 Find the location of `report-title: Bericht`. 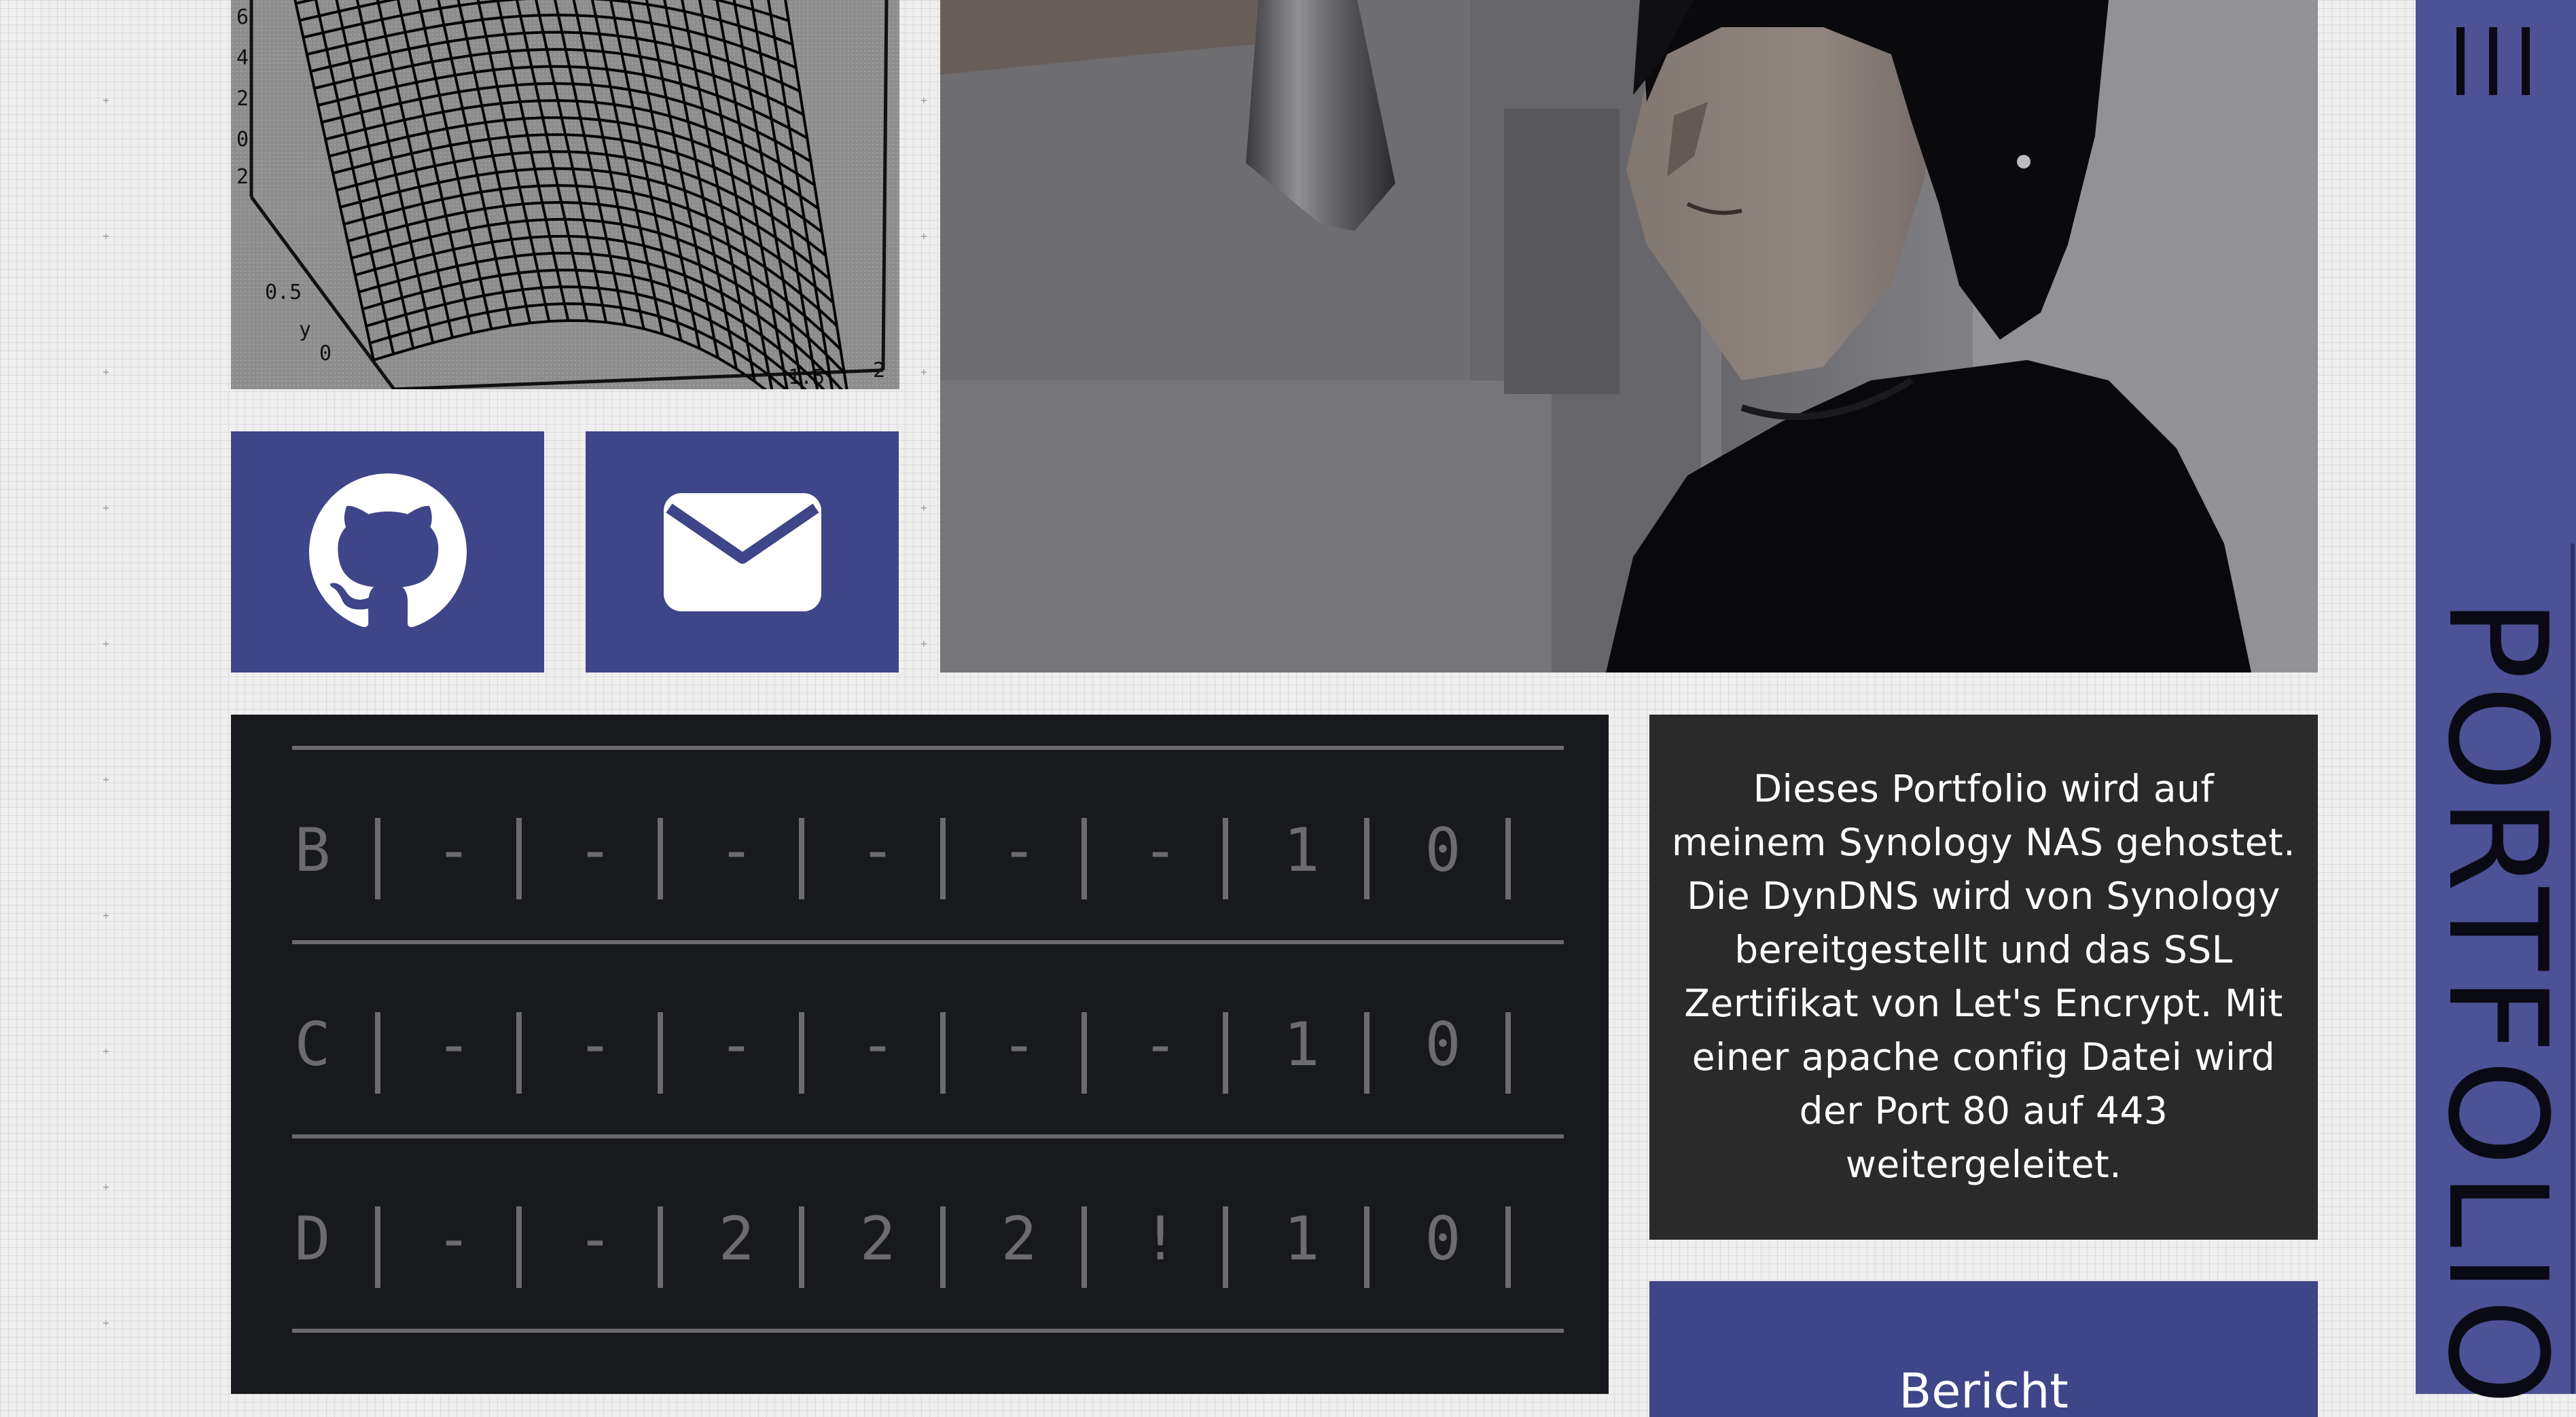

report-title: Bericht is located at coordinates (1984, 1390).